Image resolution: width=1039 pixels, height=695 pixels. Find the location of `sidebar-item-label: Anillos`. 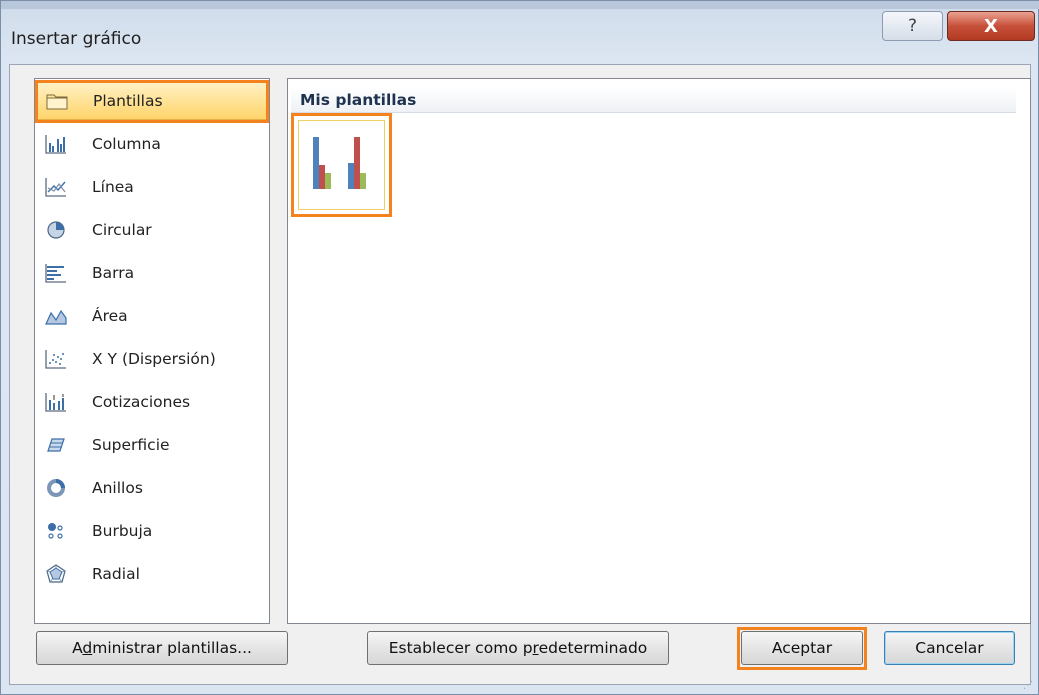

sidebar-item-label: Anillos is located at coordinates (117, 488).